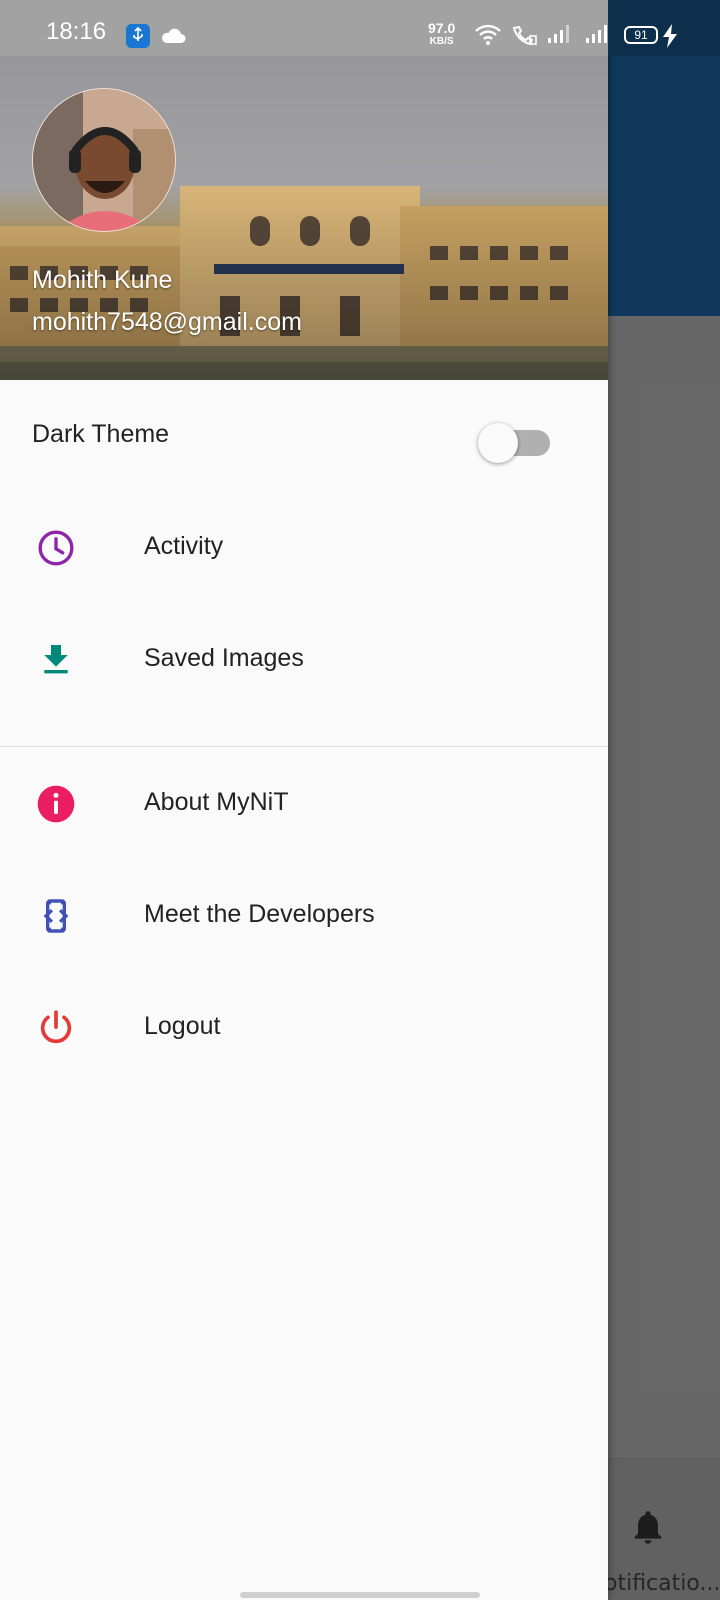 The height and width of the screenshot is (1600, 720). What do you see at coordinates (56, 659) in the screenshot?
I see `download-icon` at bounding box center [56, 659].